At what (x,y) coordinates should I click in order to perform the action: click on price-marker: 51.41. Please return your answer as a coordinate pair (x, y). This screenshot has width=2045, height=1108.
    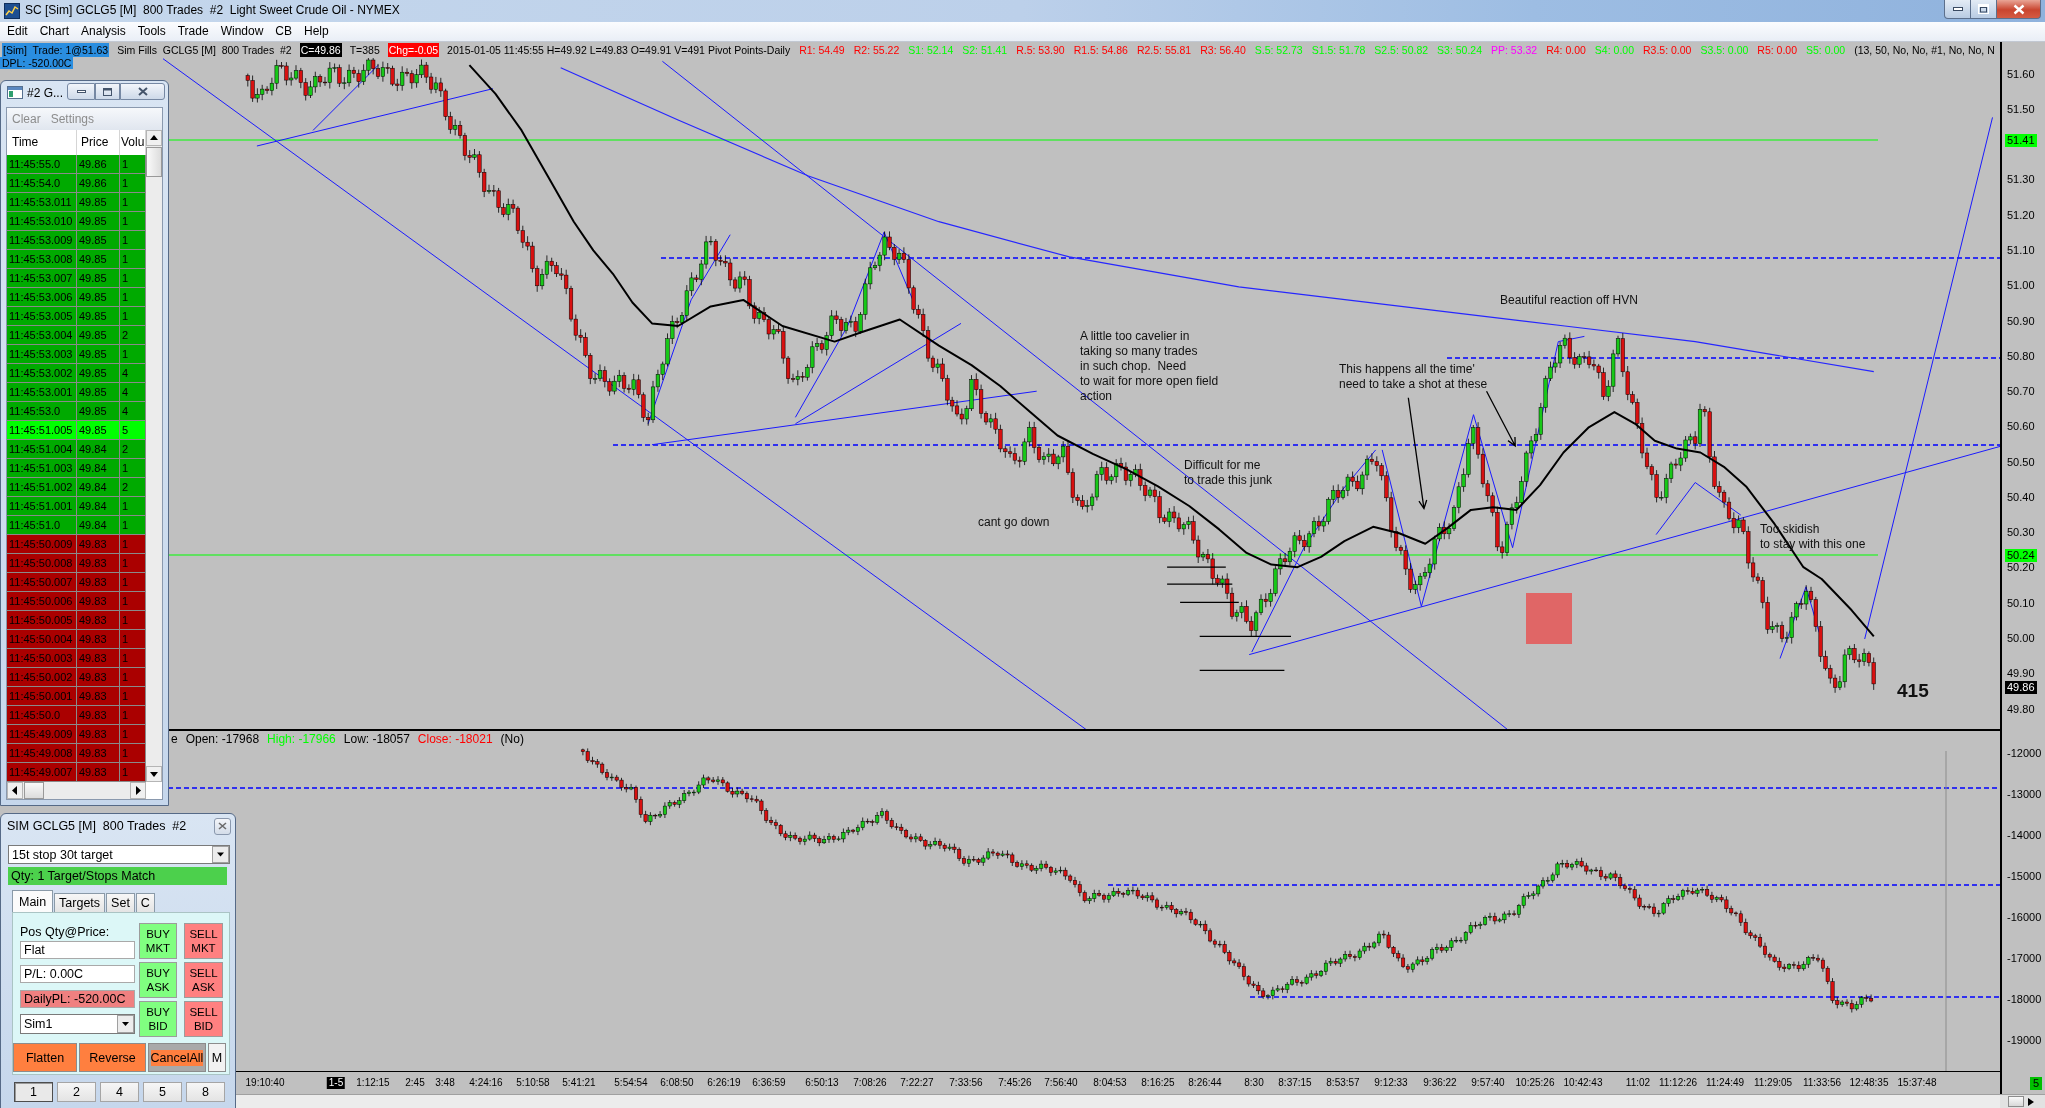
    Looking at the image, I should click on (2021, 140).